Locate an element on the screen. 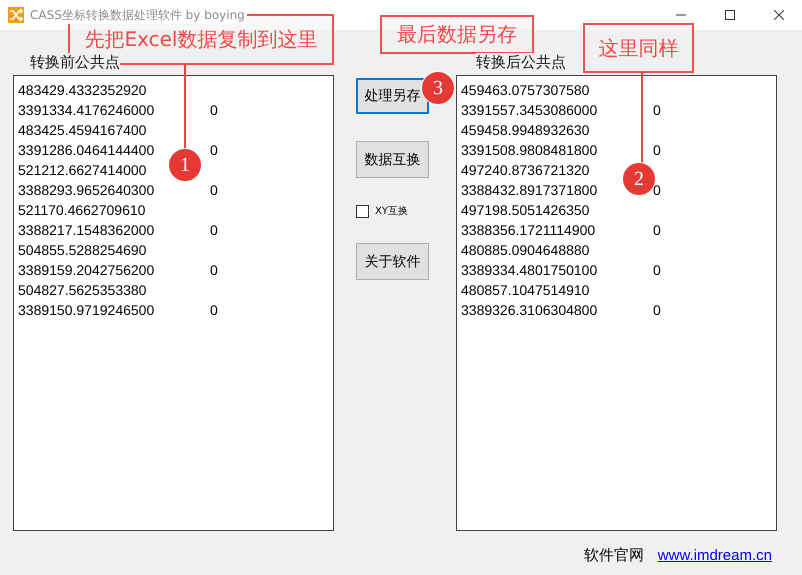  action-button: 关于软件 is located at coordinates (392, 261).